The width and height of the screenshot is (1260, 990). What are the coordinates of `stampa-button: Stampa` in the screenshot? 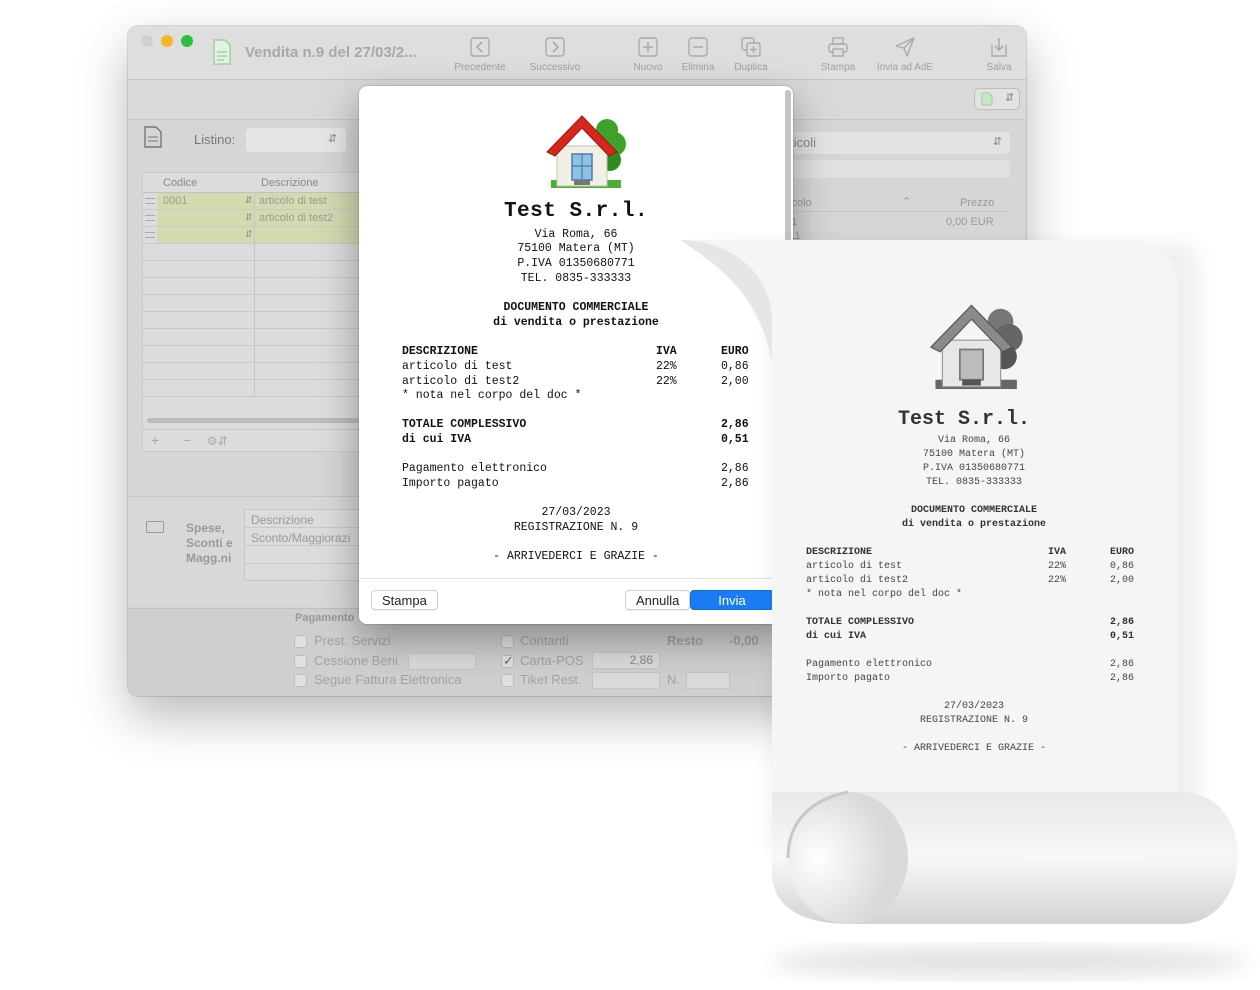 It's located at (404, 600).